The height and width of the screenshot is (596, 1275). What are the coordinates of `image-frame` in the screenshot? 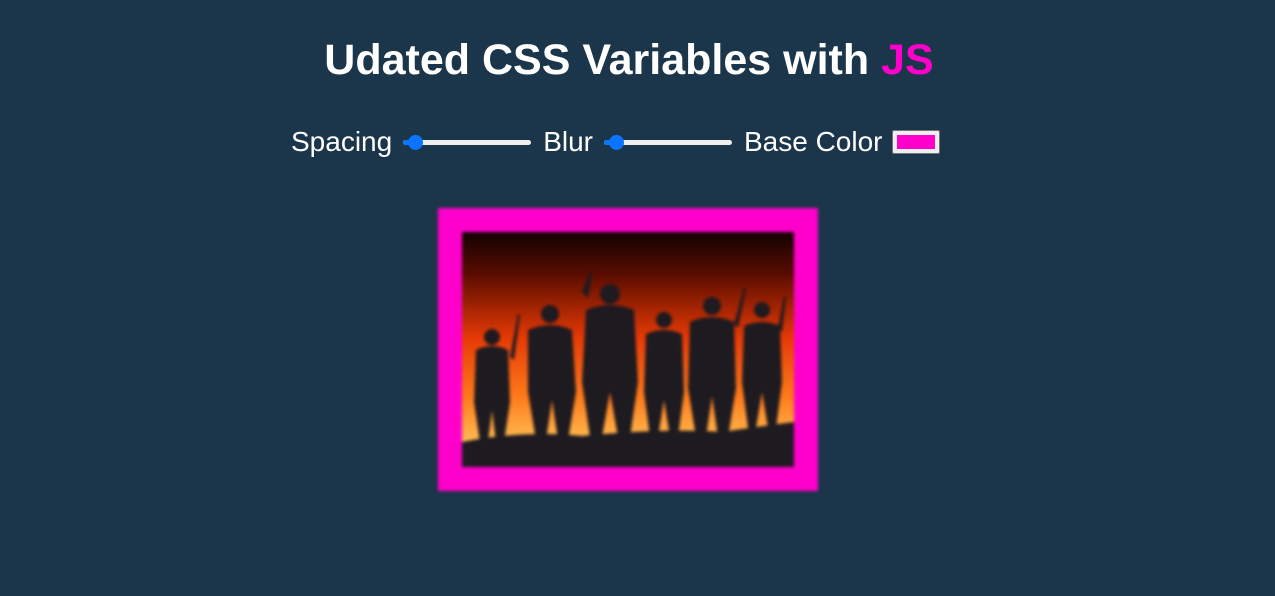 It's located at (628, 349).